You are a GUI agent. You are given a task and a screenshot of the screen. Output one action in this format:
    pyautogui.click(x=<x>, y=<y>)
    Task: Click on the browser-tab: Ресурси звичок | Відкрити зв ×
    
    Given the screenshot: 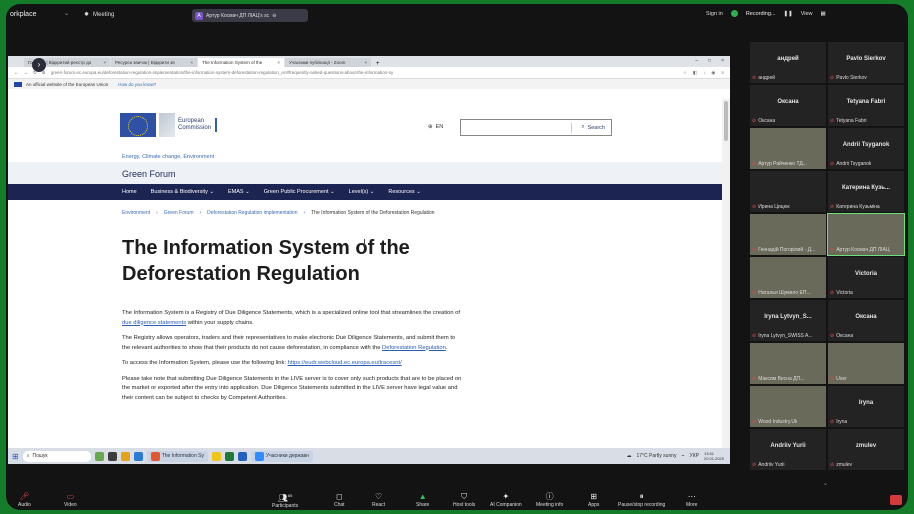 What is the action you would take?
    pyautogui.click(x=154, y=62)
    